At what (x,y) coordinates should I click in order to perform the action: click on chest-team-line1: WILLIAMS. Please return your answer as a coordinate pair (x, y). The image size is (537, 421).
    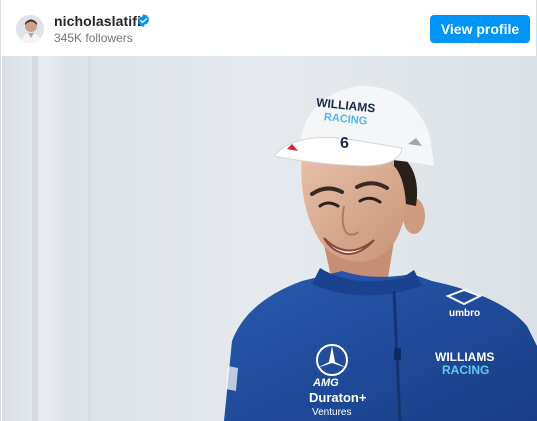
    Looking at the image, I should click on (464, 357).